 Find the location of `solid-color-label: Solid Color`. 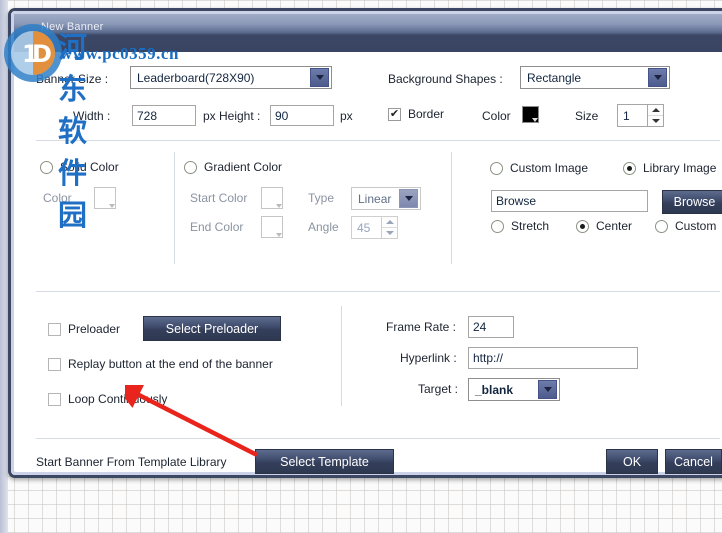

solid-color-label: Solid Color is located at coordinates (89, 167).